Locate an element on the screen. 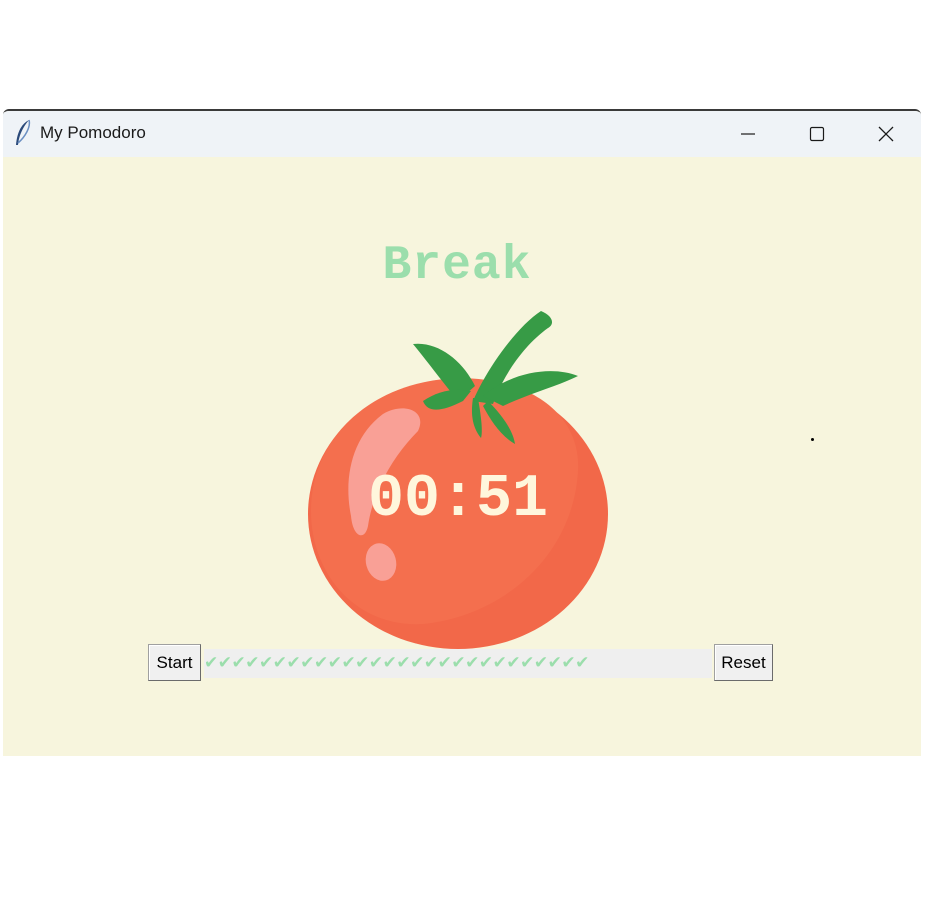 This screenshot has height=898, width=929. close-icon is located at coordinates (886, 134).